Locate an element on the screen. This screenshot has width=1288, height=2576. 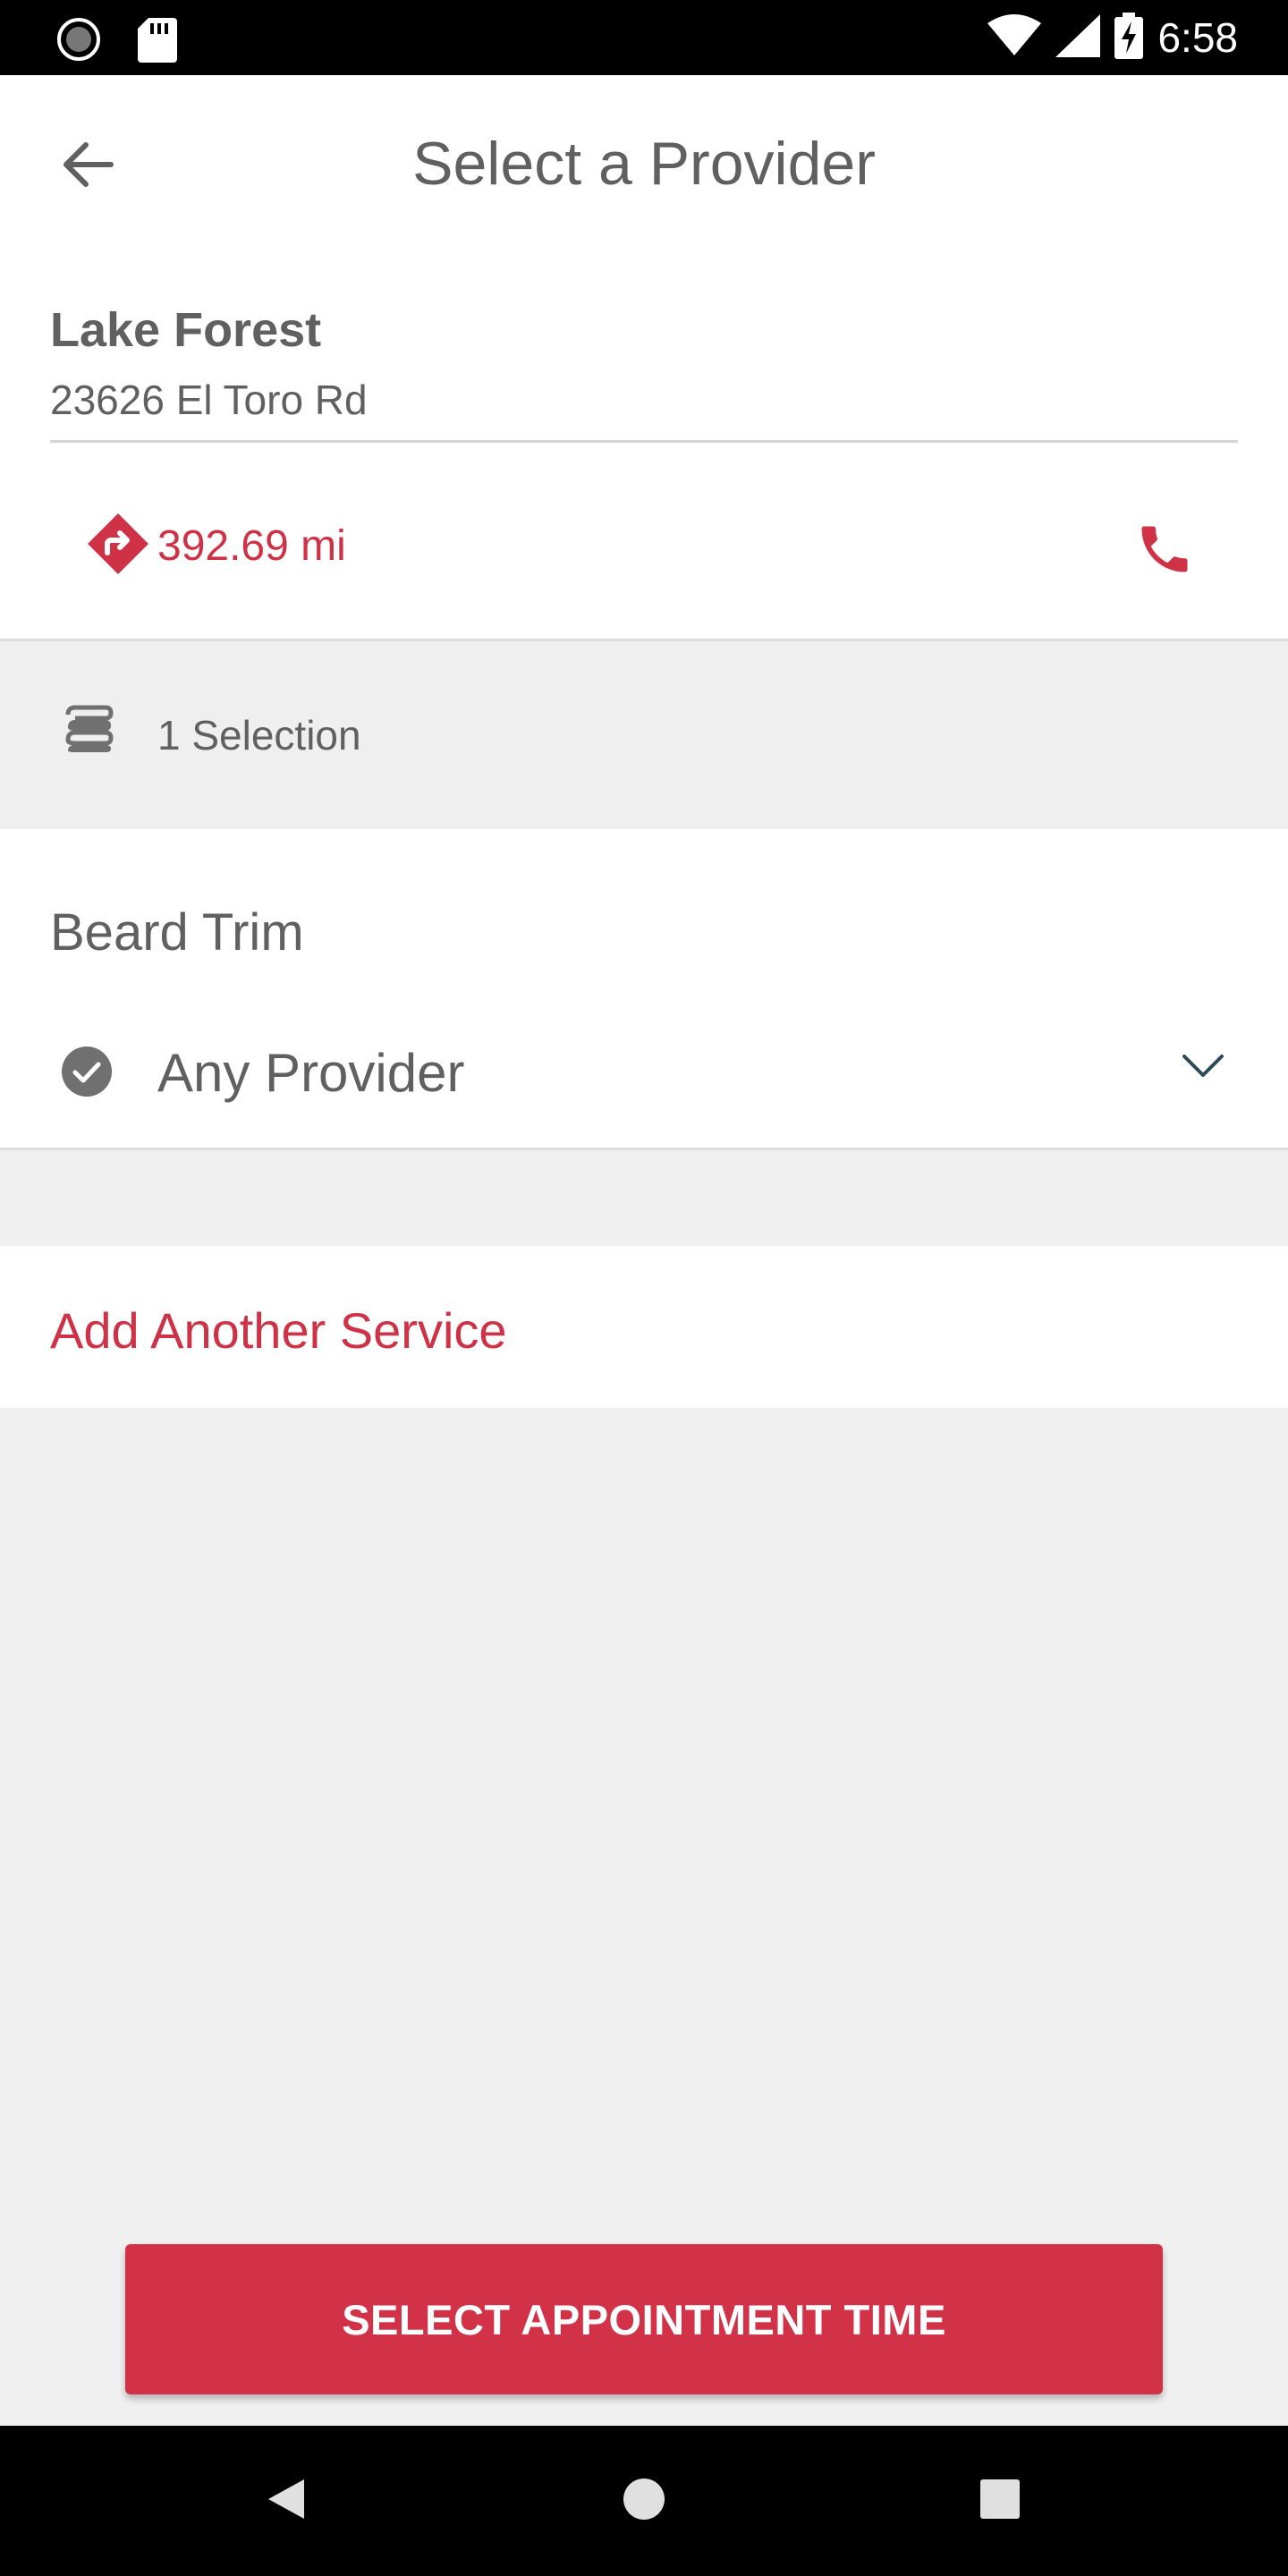
nav-recents-icon is located at coordinates (1000, 2501).